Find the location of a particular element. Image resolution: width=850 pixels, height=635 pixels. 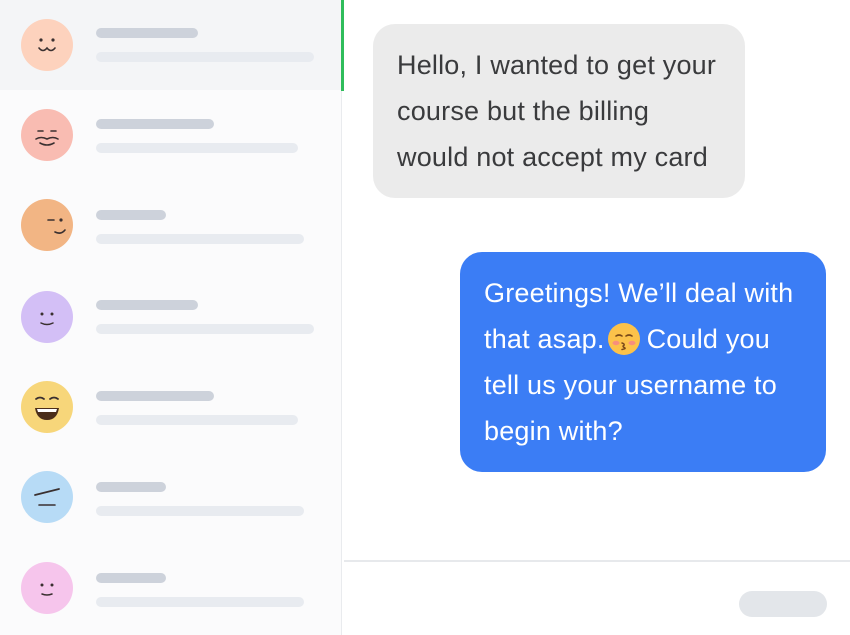

wink-face-icon is located at coordinates (47, 225).